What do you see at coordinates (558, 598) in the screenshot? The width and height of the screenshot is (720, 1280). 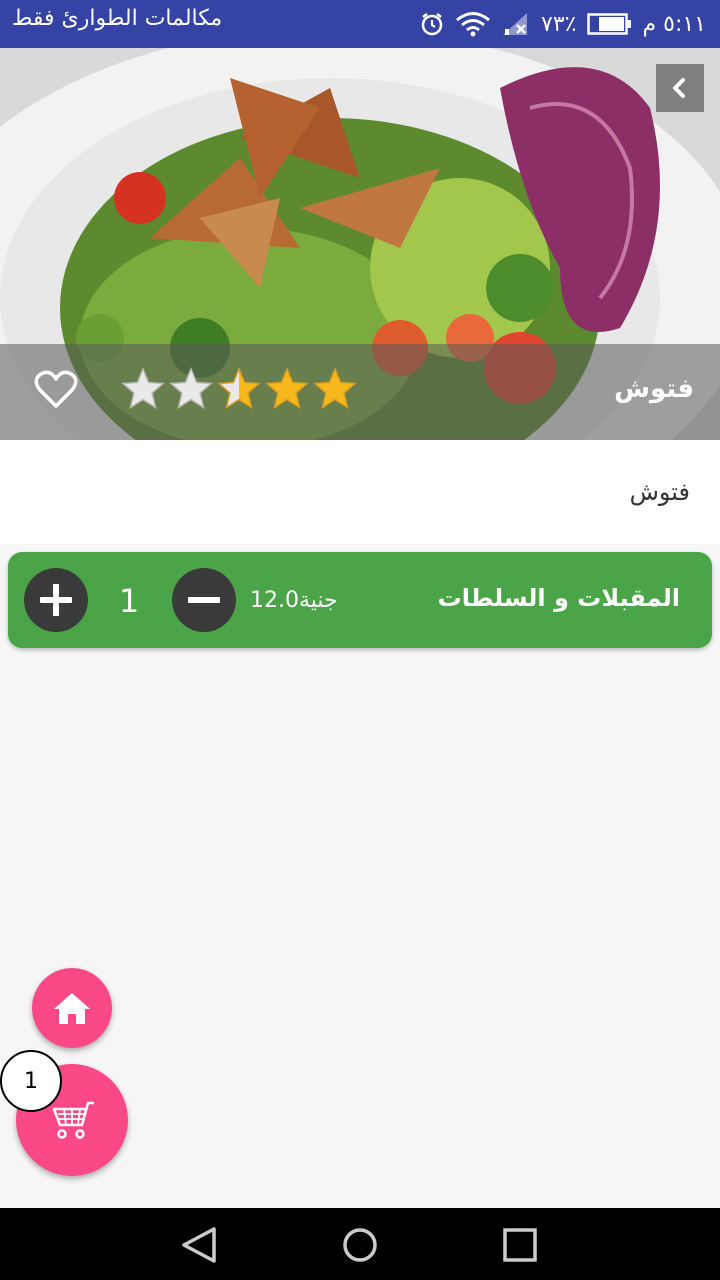 I see `category-label: المقبلات و السلطات` at bounding box center [558, 598].